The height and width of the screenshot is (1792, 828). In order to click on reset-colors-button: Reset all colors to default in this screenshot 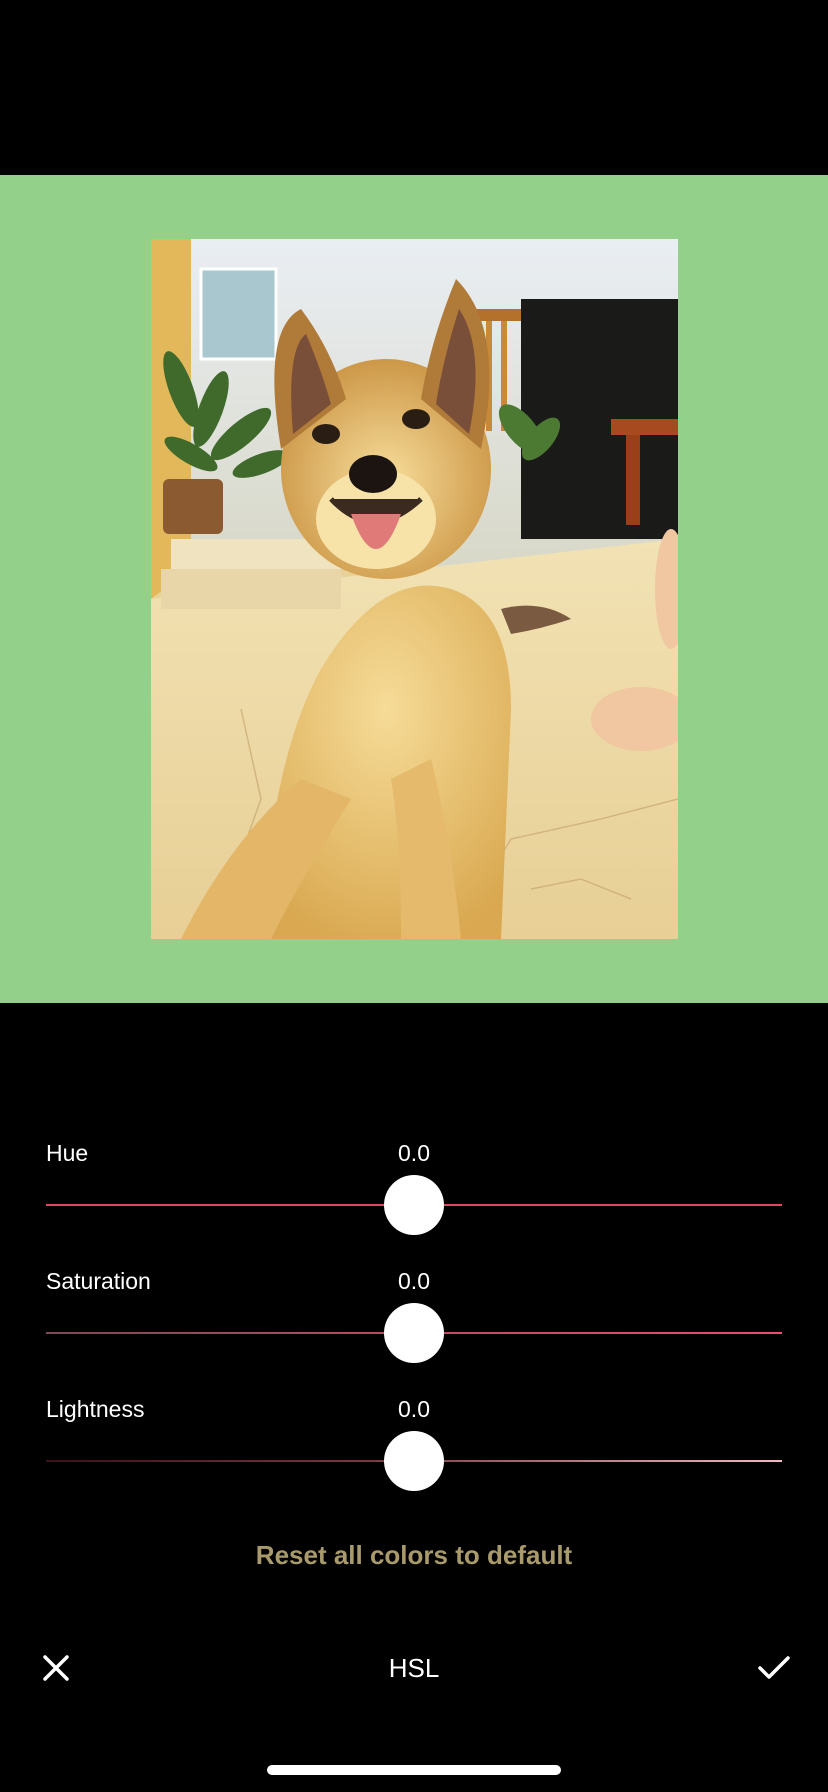, I will do `click(414, 1555)`.